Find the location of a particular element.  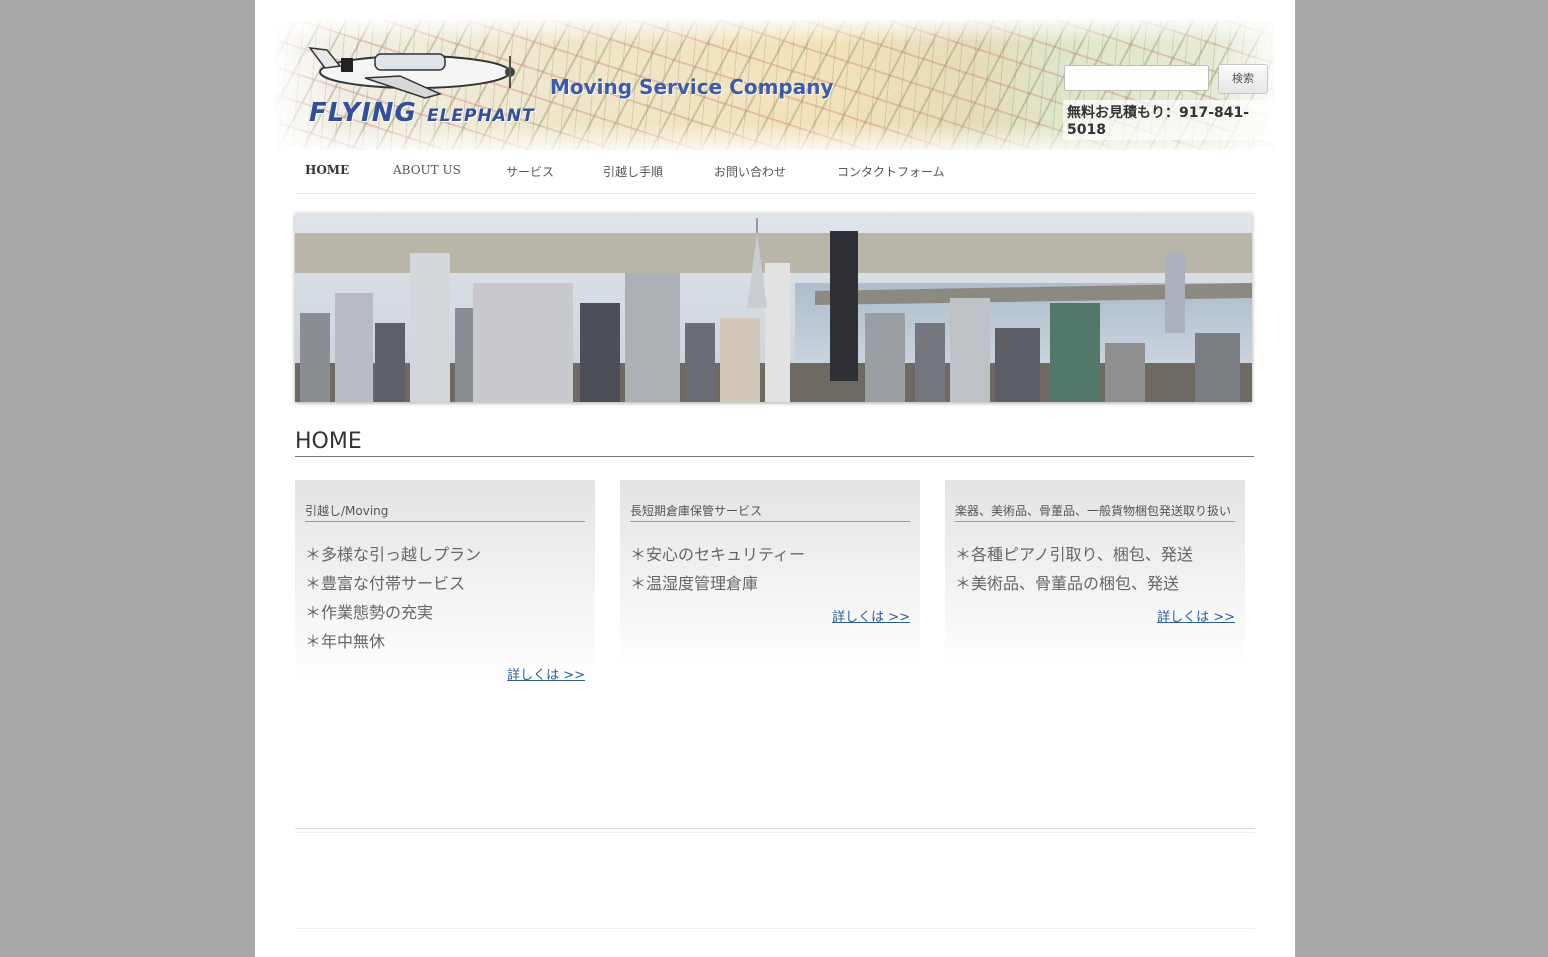

search-button: 検索 is located at coordinates (1243, 79).